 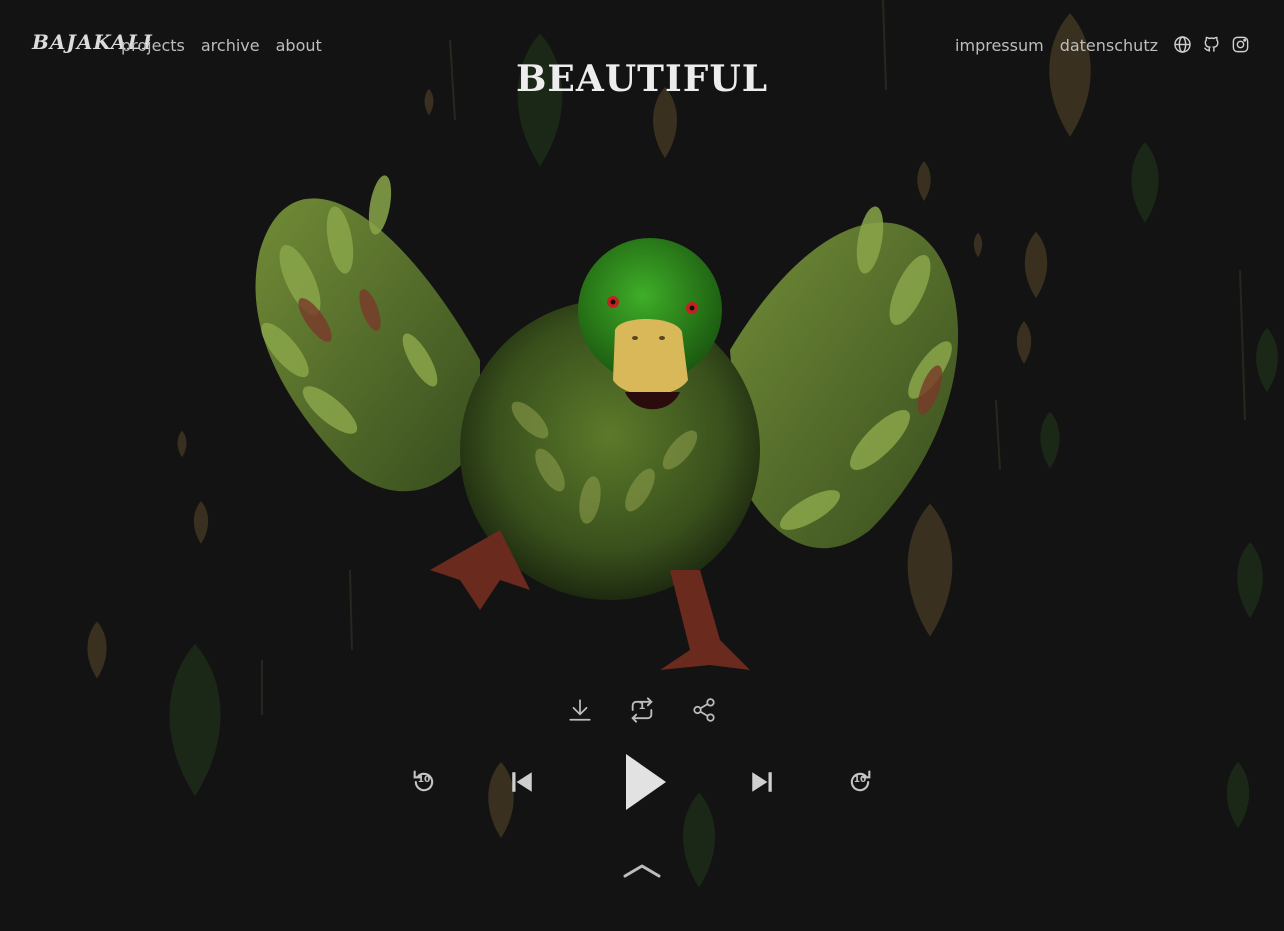 I want to click on forward-10-button: 10, so click(x=860, y=782).